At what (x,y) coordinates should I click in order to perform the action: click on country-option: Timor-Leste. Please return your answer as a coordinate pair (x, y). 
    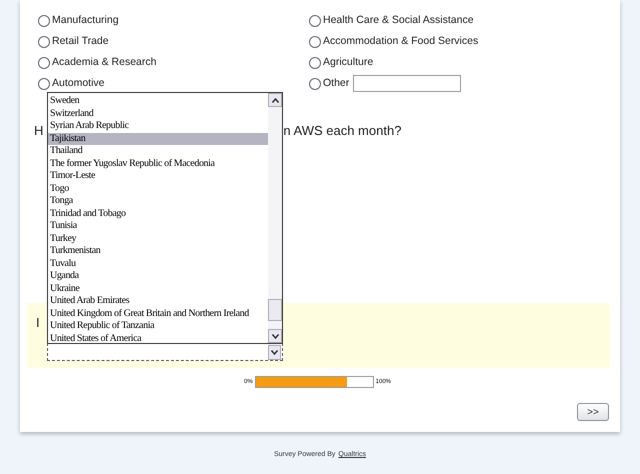
    Looking at the image, I should click on (158, 176).